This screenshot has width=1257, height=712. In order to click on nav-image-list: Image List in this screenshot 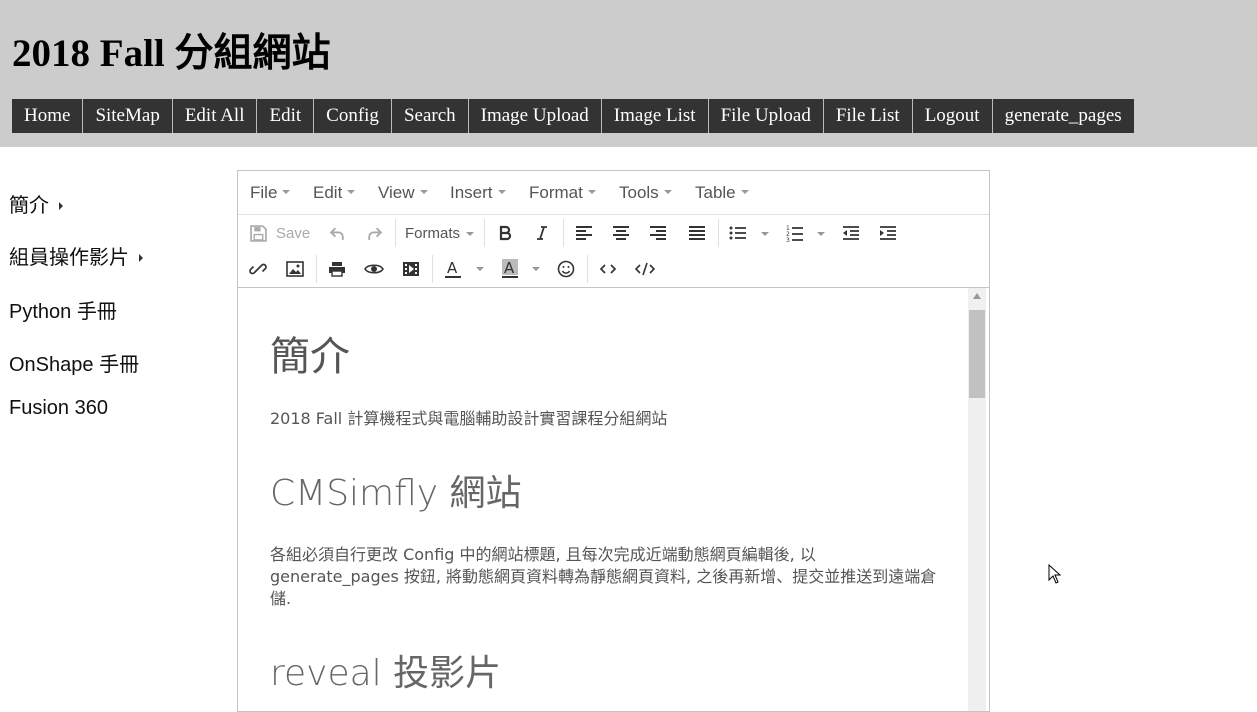, I will do `click(655, 116)`.